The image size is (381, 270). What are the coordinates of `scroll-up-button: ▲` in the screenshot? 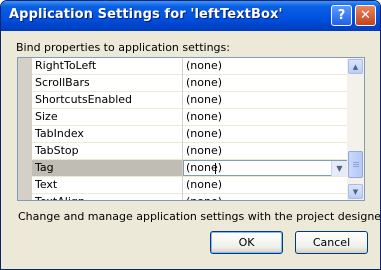 It's located at (355, 66).